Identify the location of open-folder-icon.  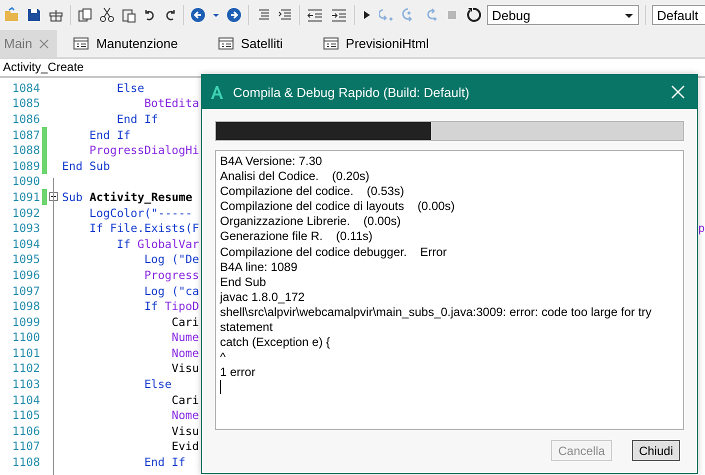
(12, 15).